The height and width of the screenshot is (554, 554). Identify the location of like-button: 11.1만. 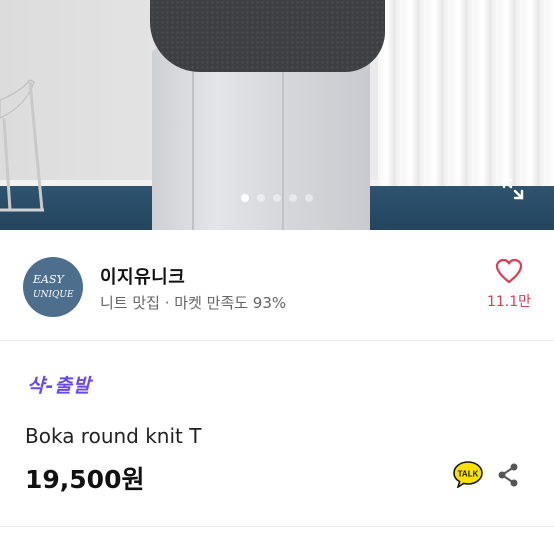
(509, 284).